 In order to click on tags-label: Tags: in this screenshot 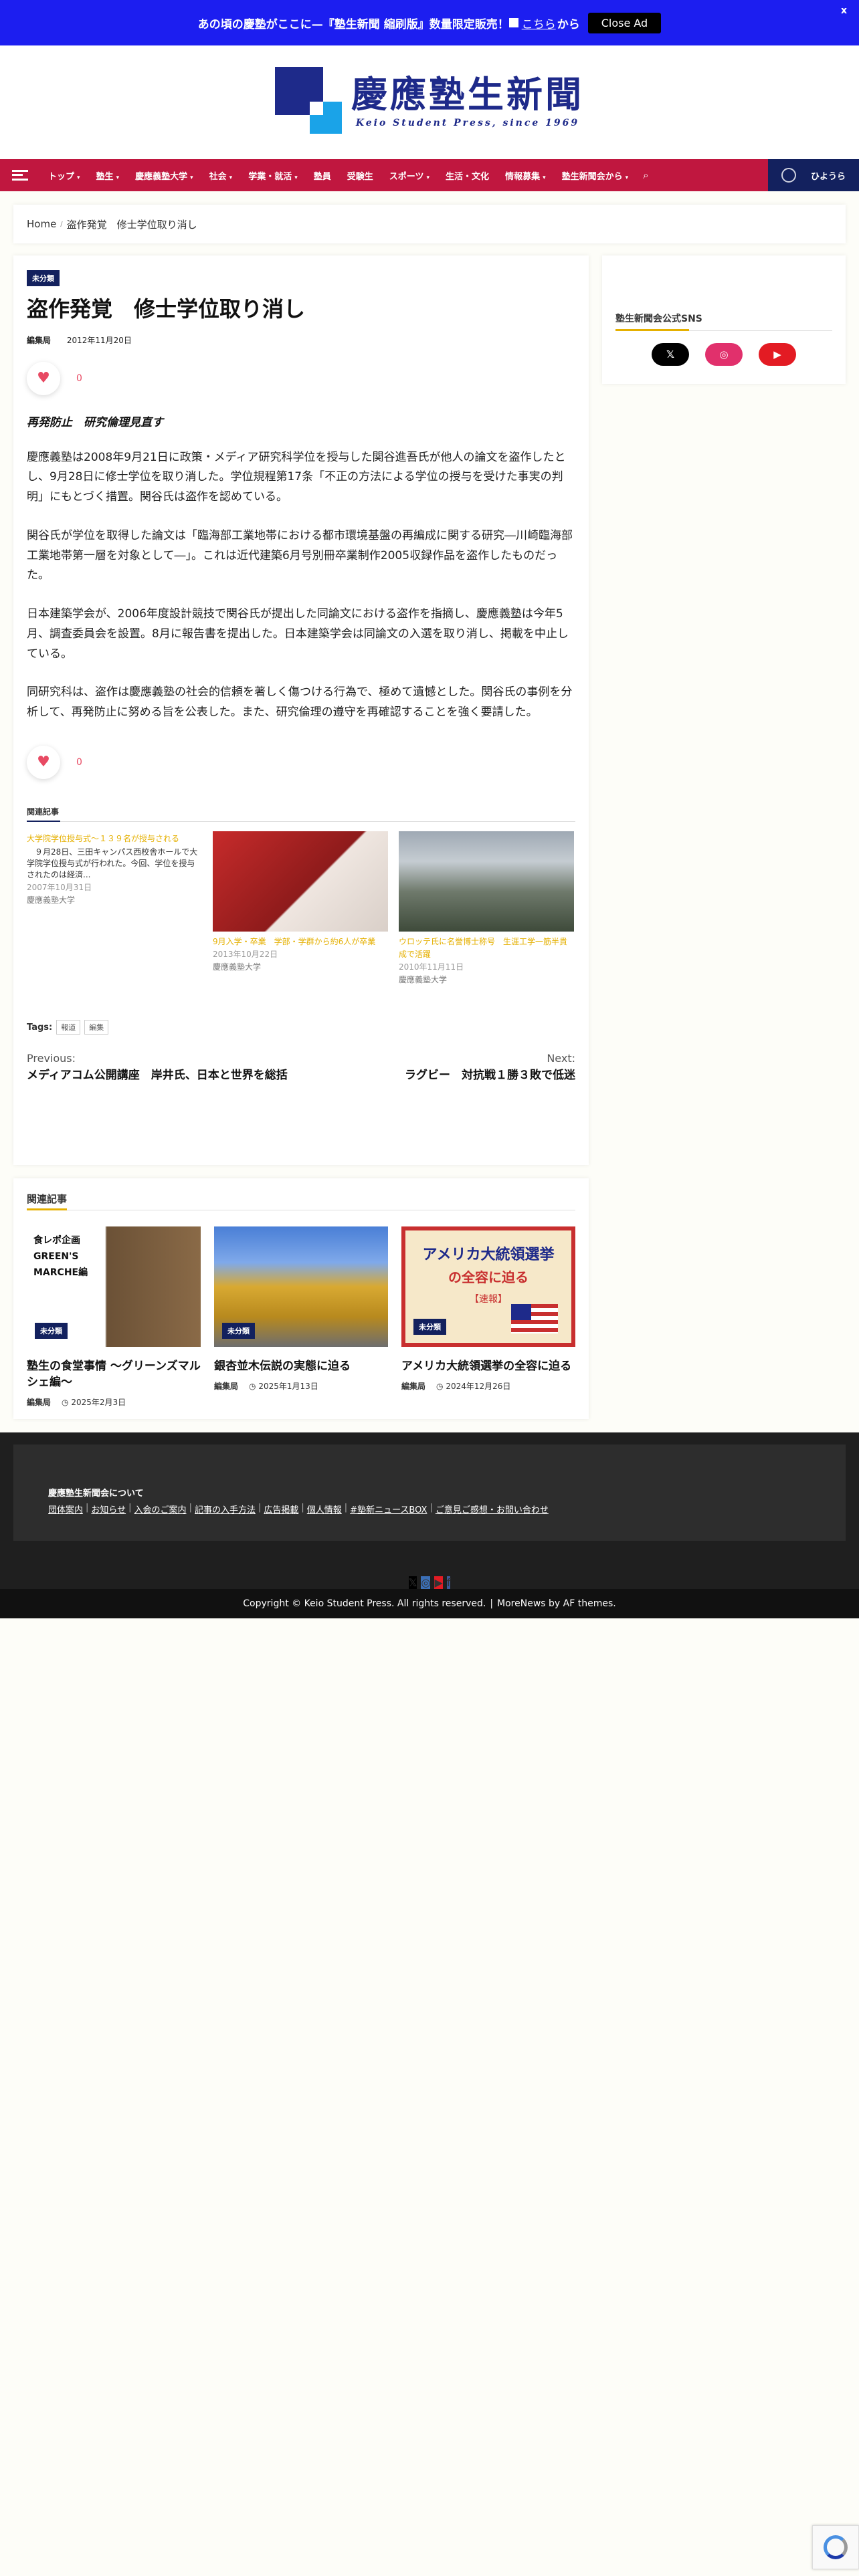, I will do `click(40, 1027)`.